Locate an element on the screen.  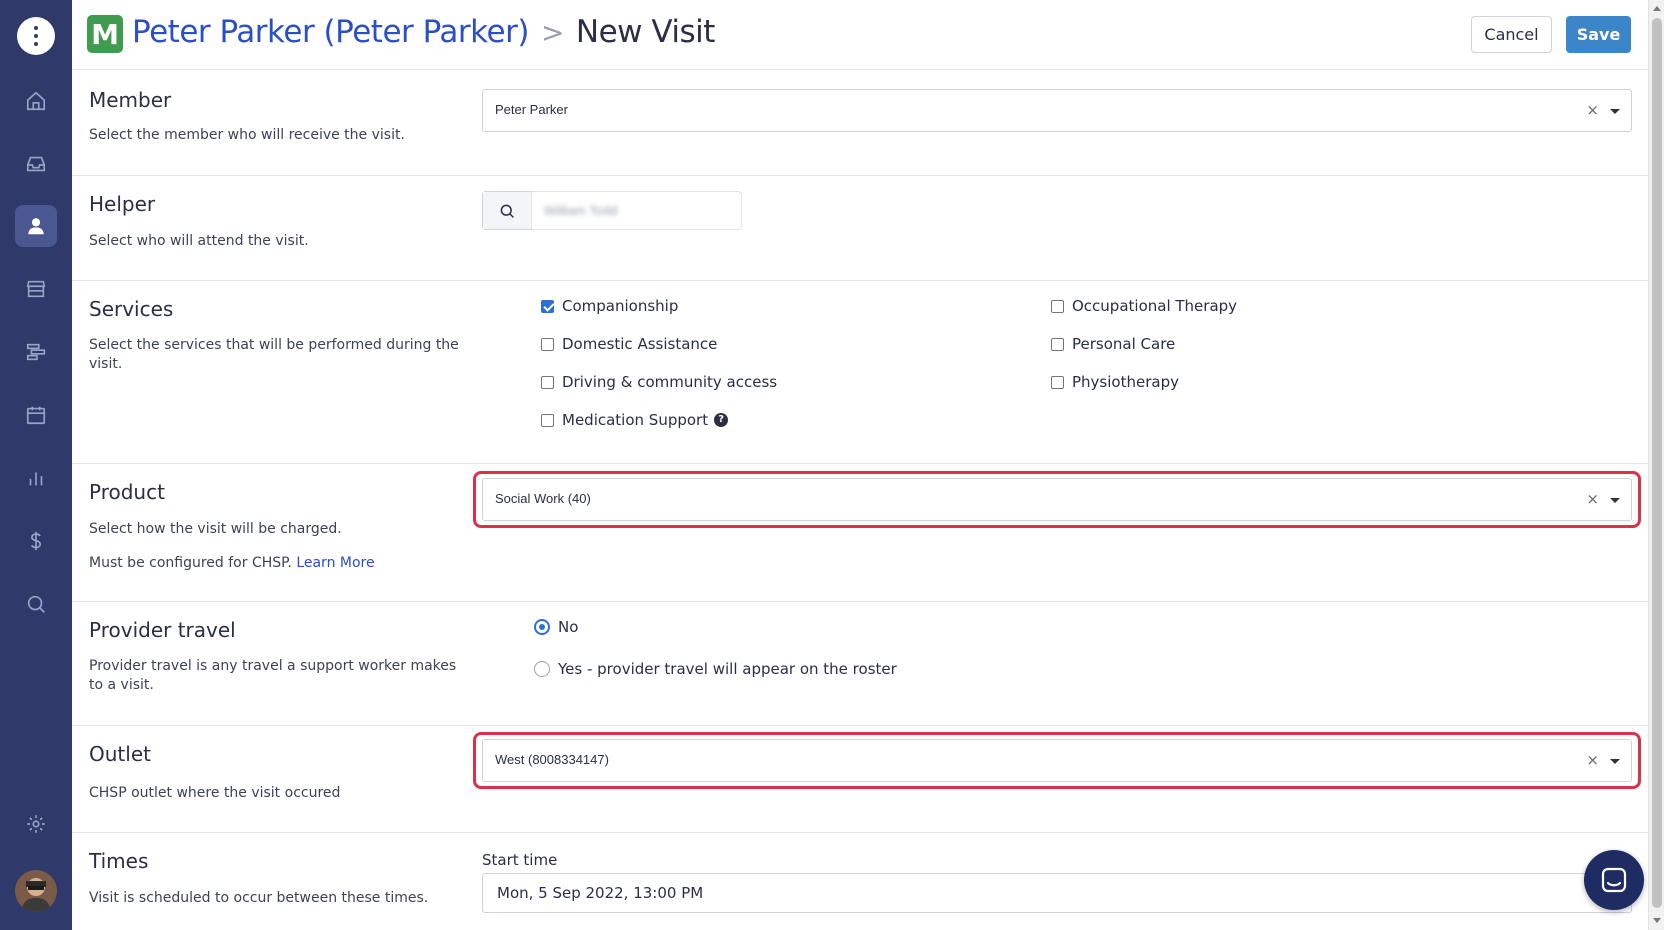
scroll-up-icon is located at coordinates (1657, 8).